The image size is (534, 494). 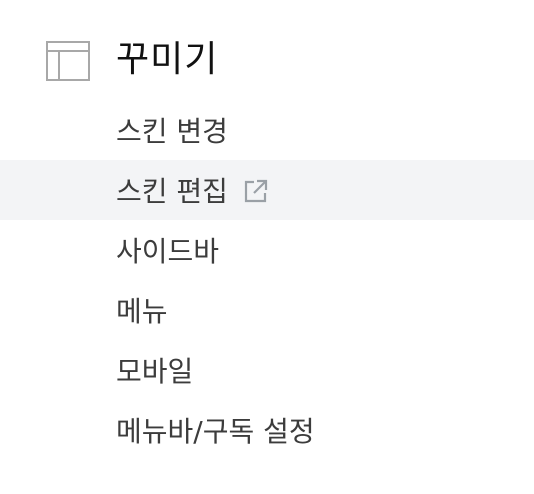 I want to click on menu-item-label: 모바일, so click(x=155, y=371).